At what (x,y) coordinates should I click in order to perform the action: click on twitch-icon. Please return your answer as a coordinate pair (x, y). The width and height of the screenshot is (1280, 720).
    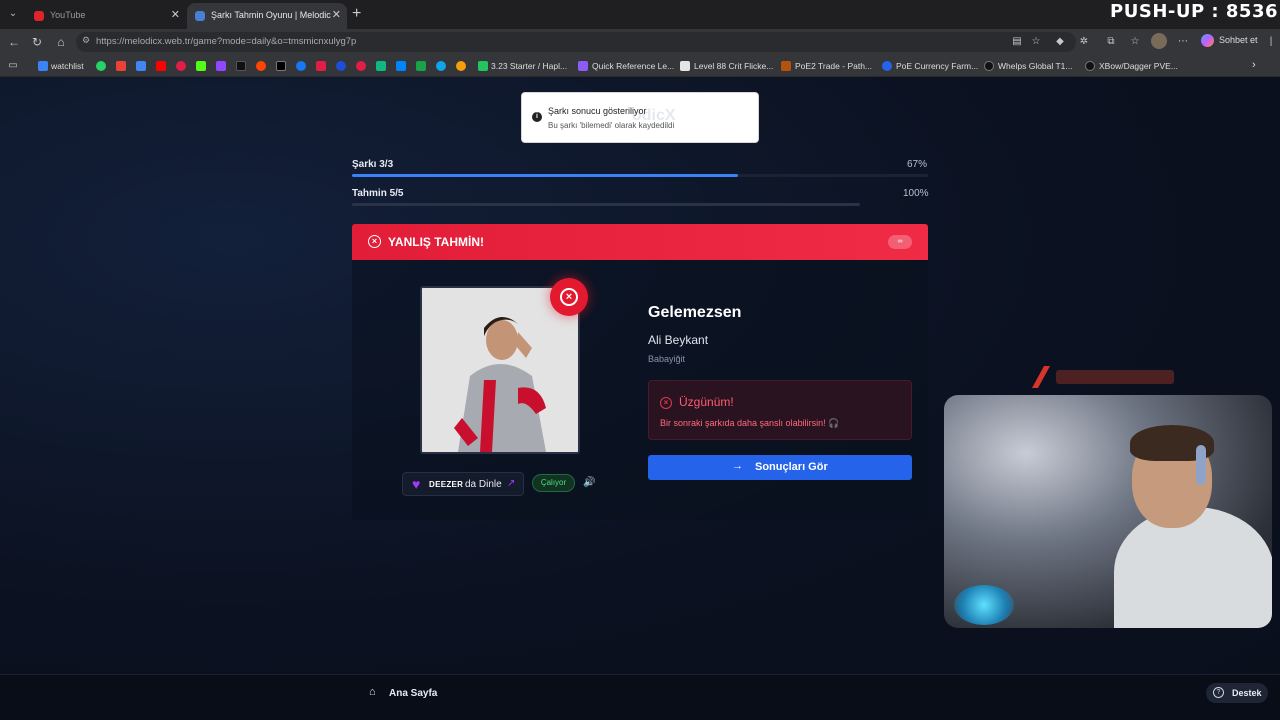
    Looking at the image, I should click on (221, 66).